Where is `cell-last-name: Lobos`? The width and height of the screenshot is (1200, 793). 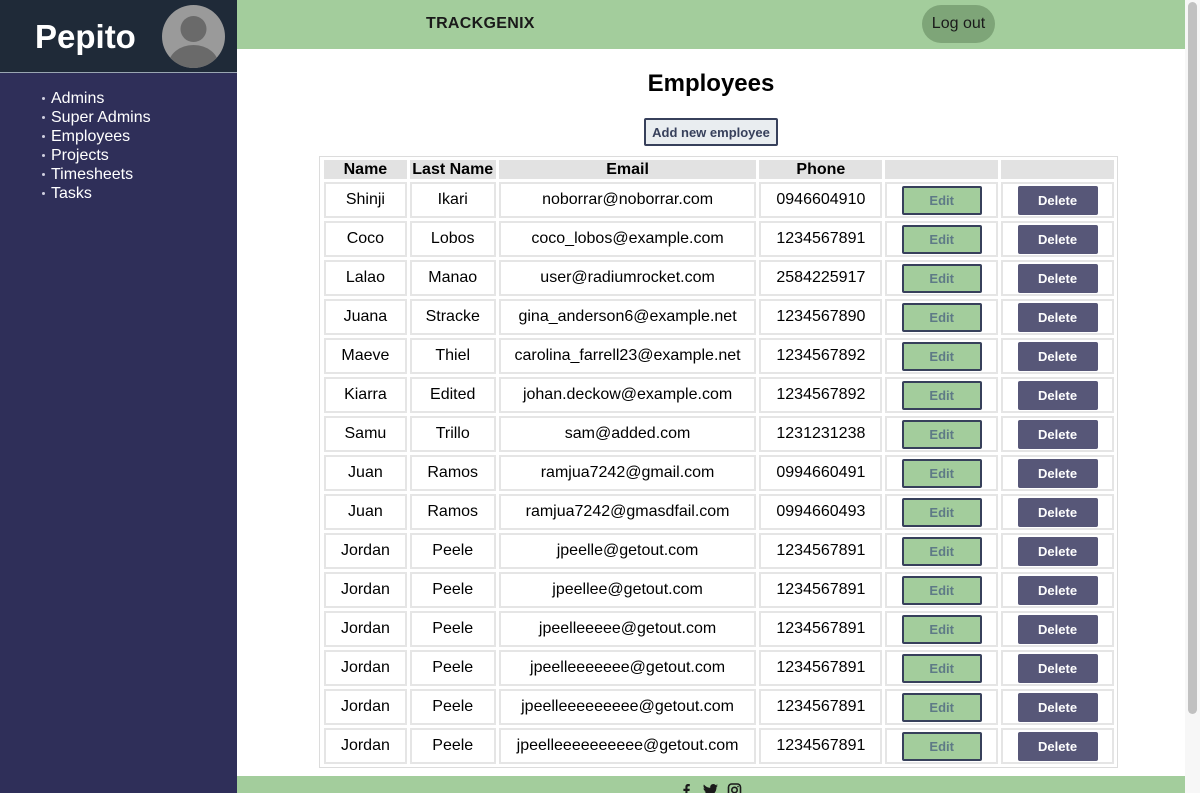 cell-last-name: Lobos is located at coordinates (452, 239).